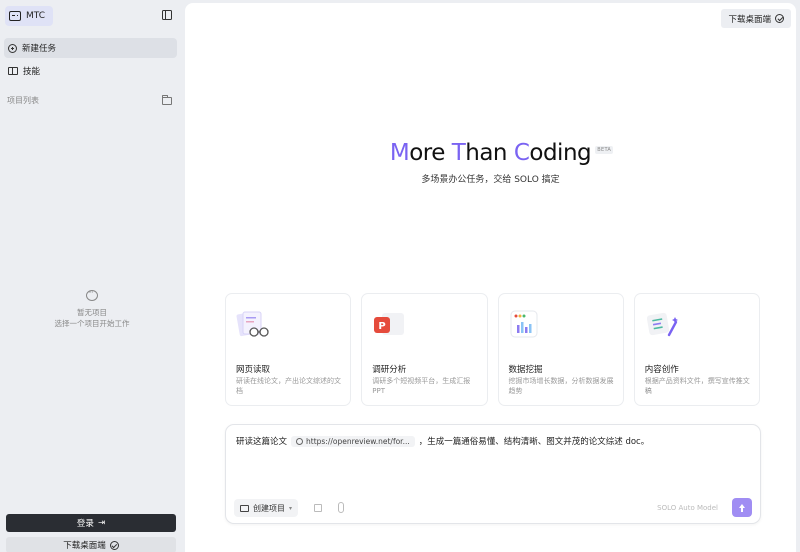 This screenshot has width=800, height=552. I want to click on arrow-up-icon, so click(742, 507).